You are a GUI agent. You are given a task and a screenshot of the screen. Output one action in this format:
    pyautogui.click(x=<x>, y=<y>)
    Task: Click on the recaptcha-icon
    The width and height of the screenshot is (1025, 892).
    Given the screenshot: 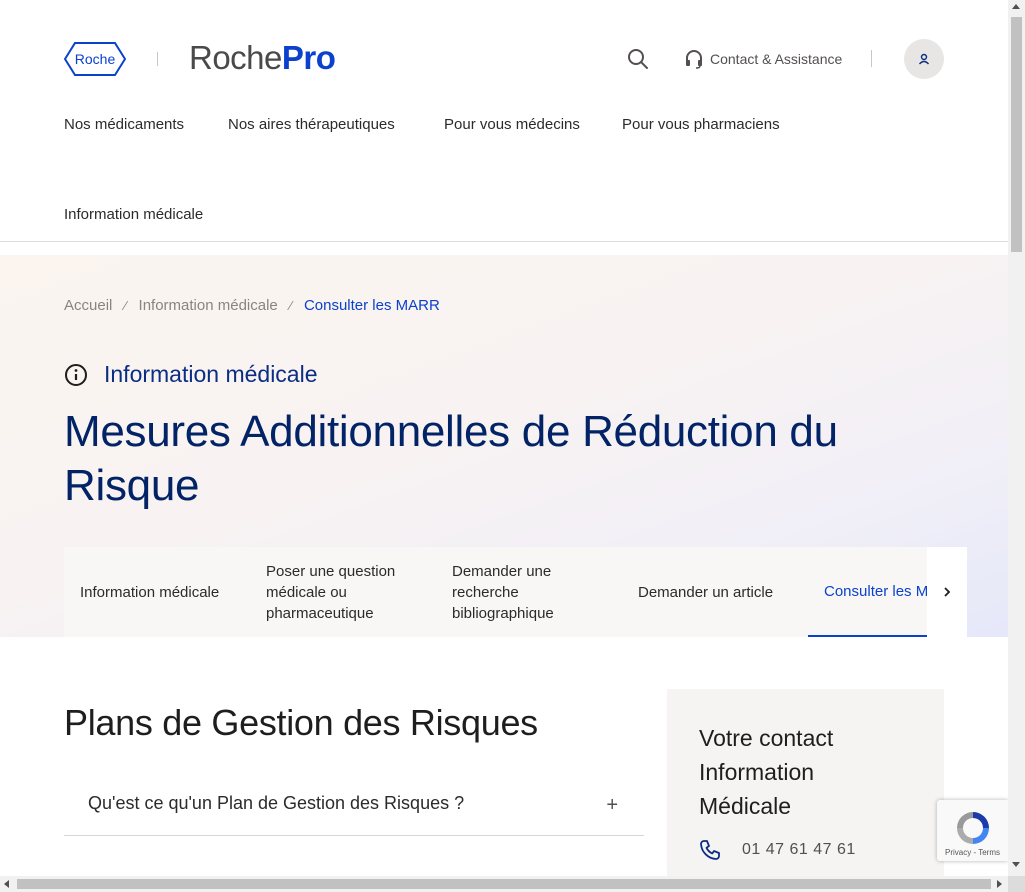 What is the action you would take?
    pyautogui.click(x=973, y=828)
    